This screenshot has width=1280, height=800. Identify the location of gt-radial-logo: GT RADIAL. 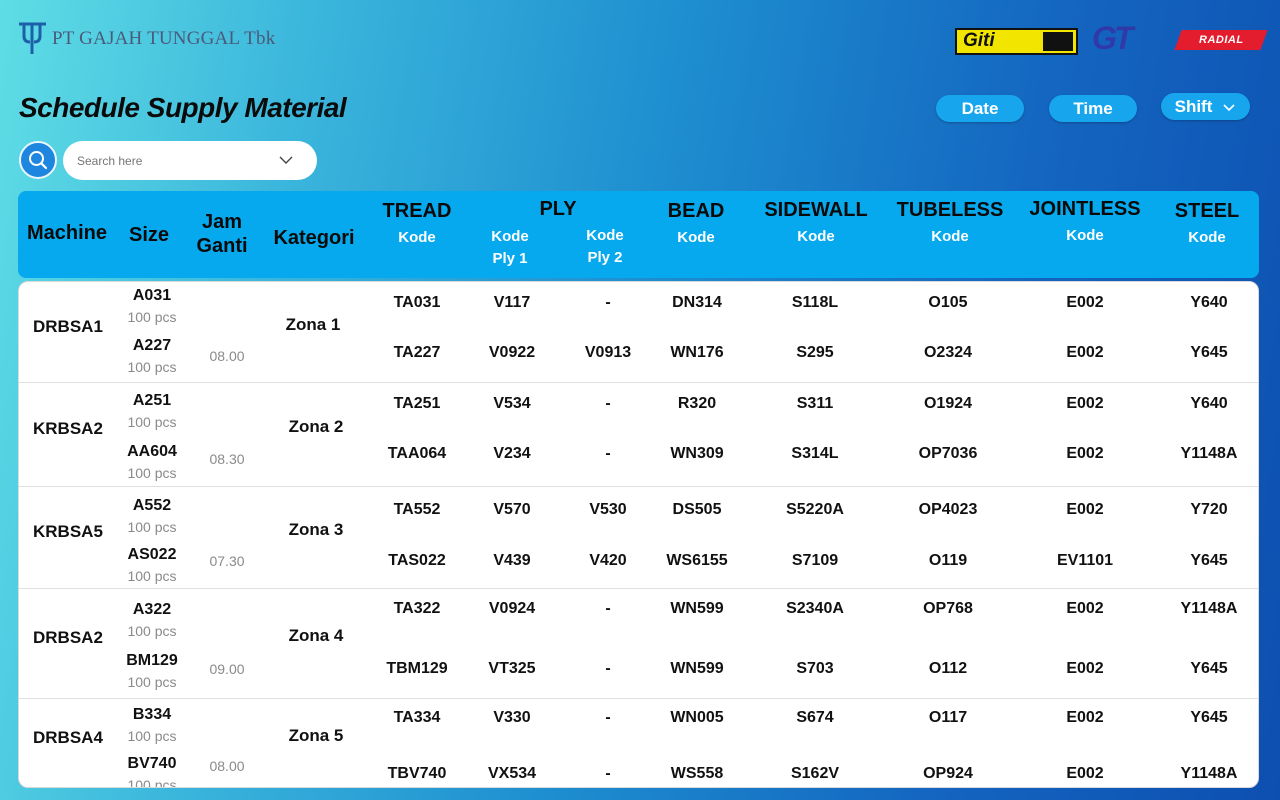
(1180, 38).